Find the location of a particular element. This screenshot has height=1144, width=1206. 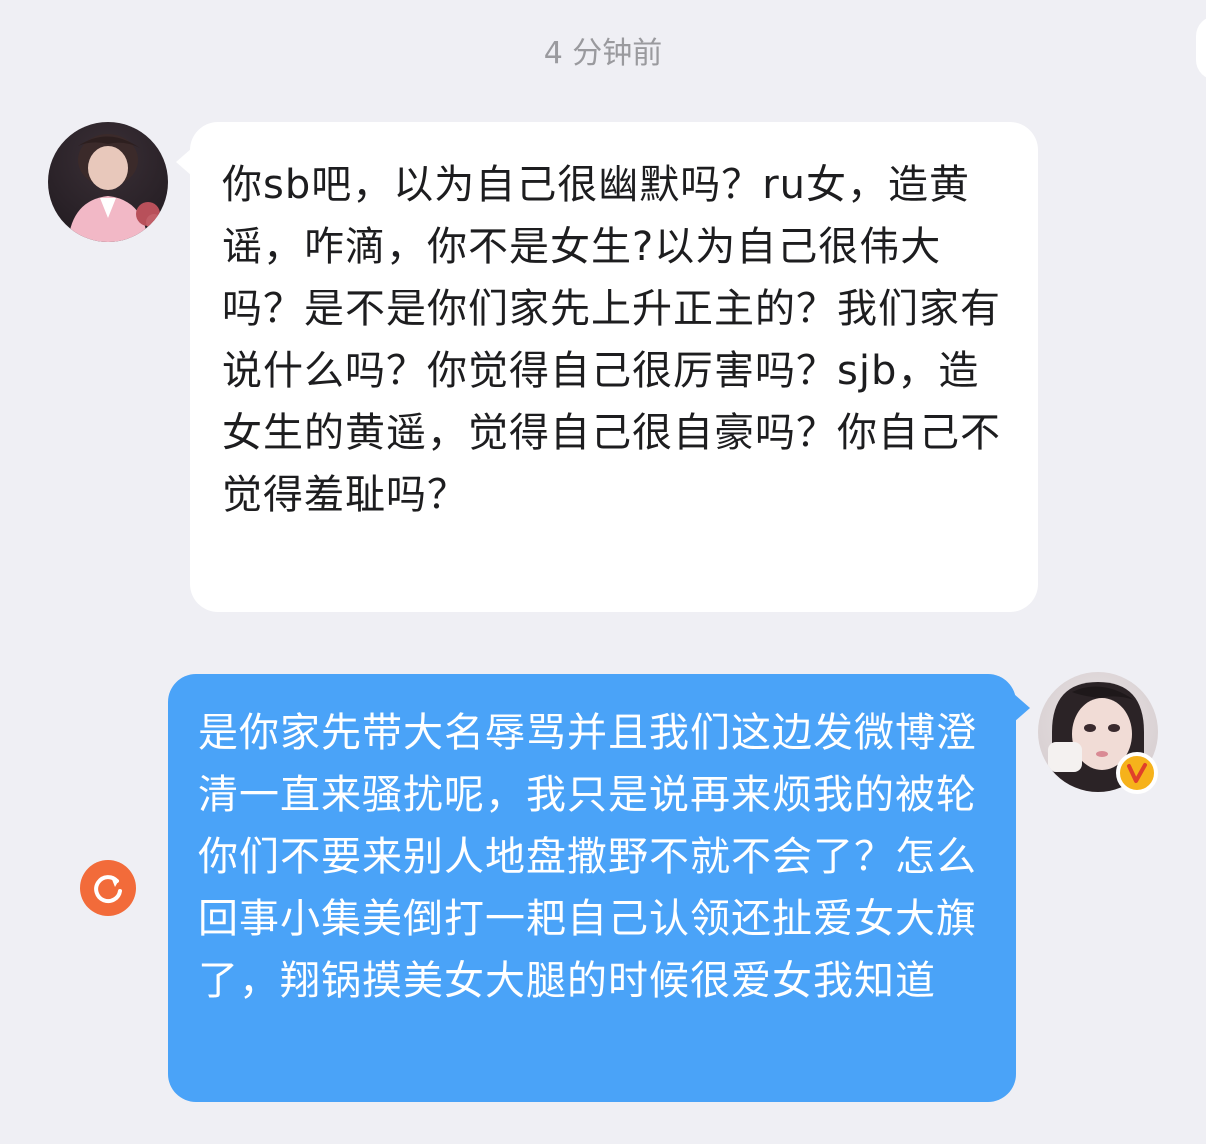

verified-v-icon is located at coordinates (1137, 773).